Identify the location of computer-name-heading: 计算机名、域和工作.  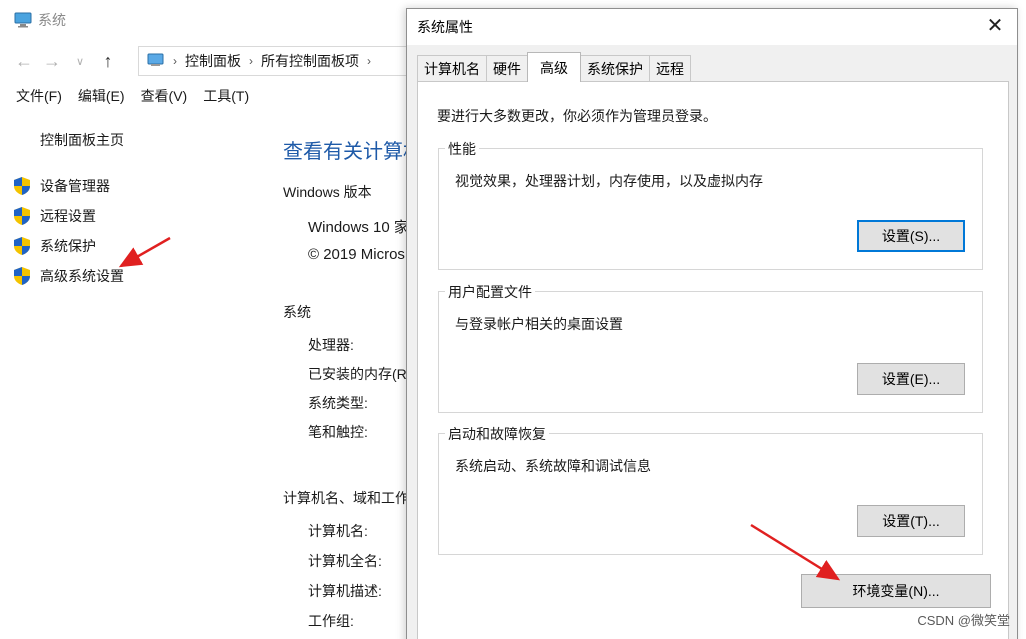
(346, 498).